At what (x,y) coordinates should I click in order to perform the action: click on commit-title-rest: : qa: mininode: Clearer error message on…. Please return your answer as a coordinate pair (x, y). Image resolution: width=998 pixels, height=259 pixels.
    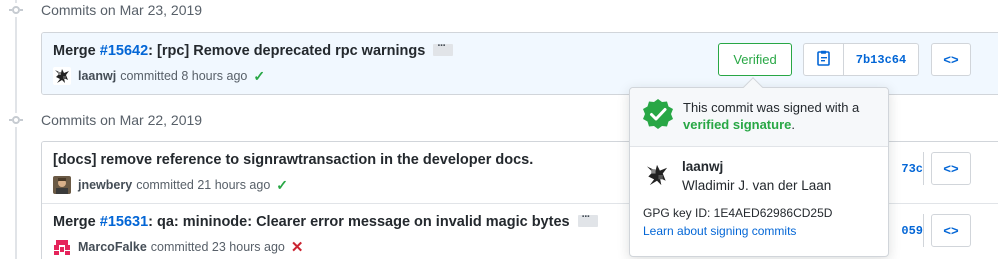
    Looking at the image, I should click on (358, 222).